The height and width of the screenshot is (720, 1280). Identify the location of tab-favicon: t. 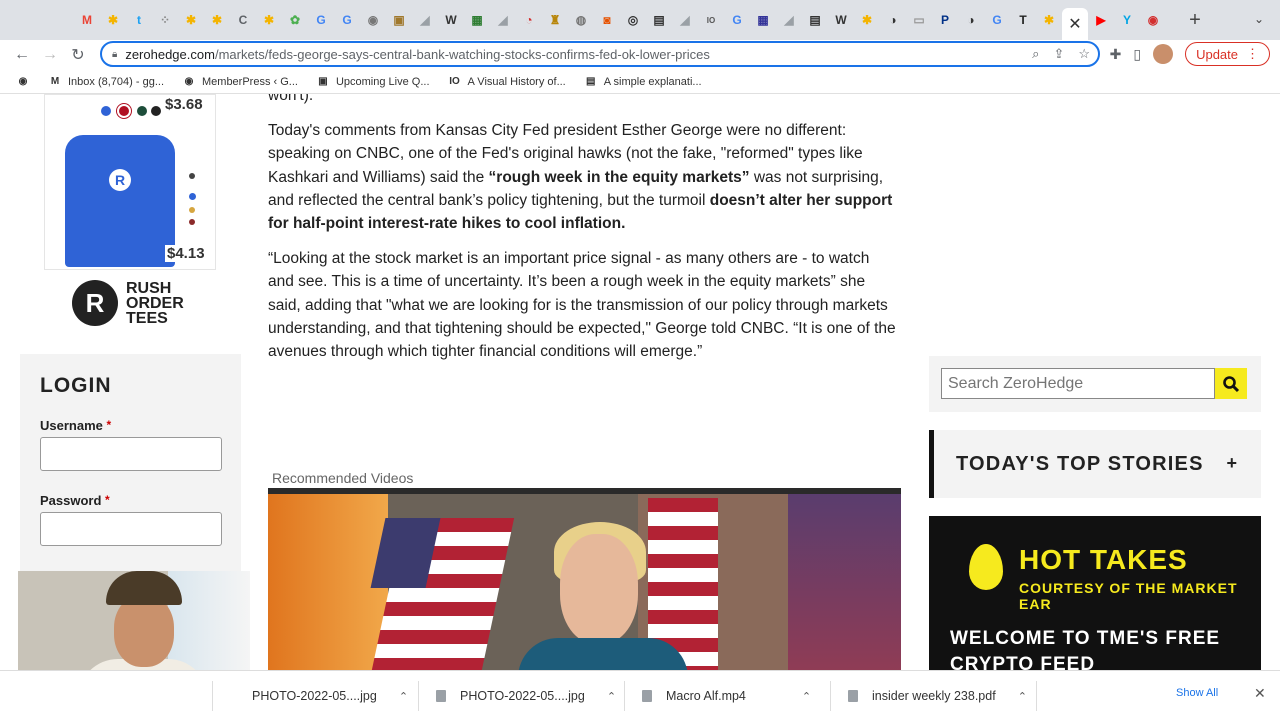
(139, 20).